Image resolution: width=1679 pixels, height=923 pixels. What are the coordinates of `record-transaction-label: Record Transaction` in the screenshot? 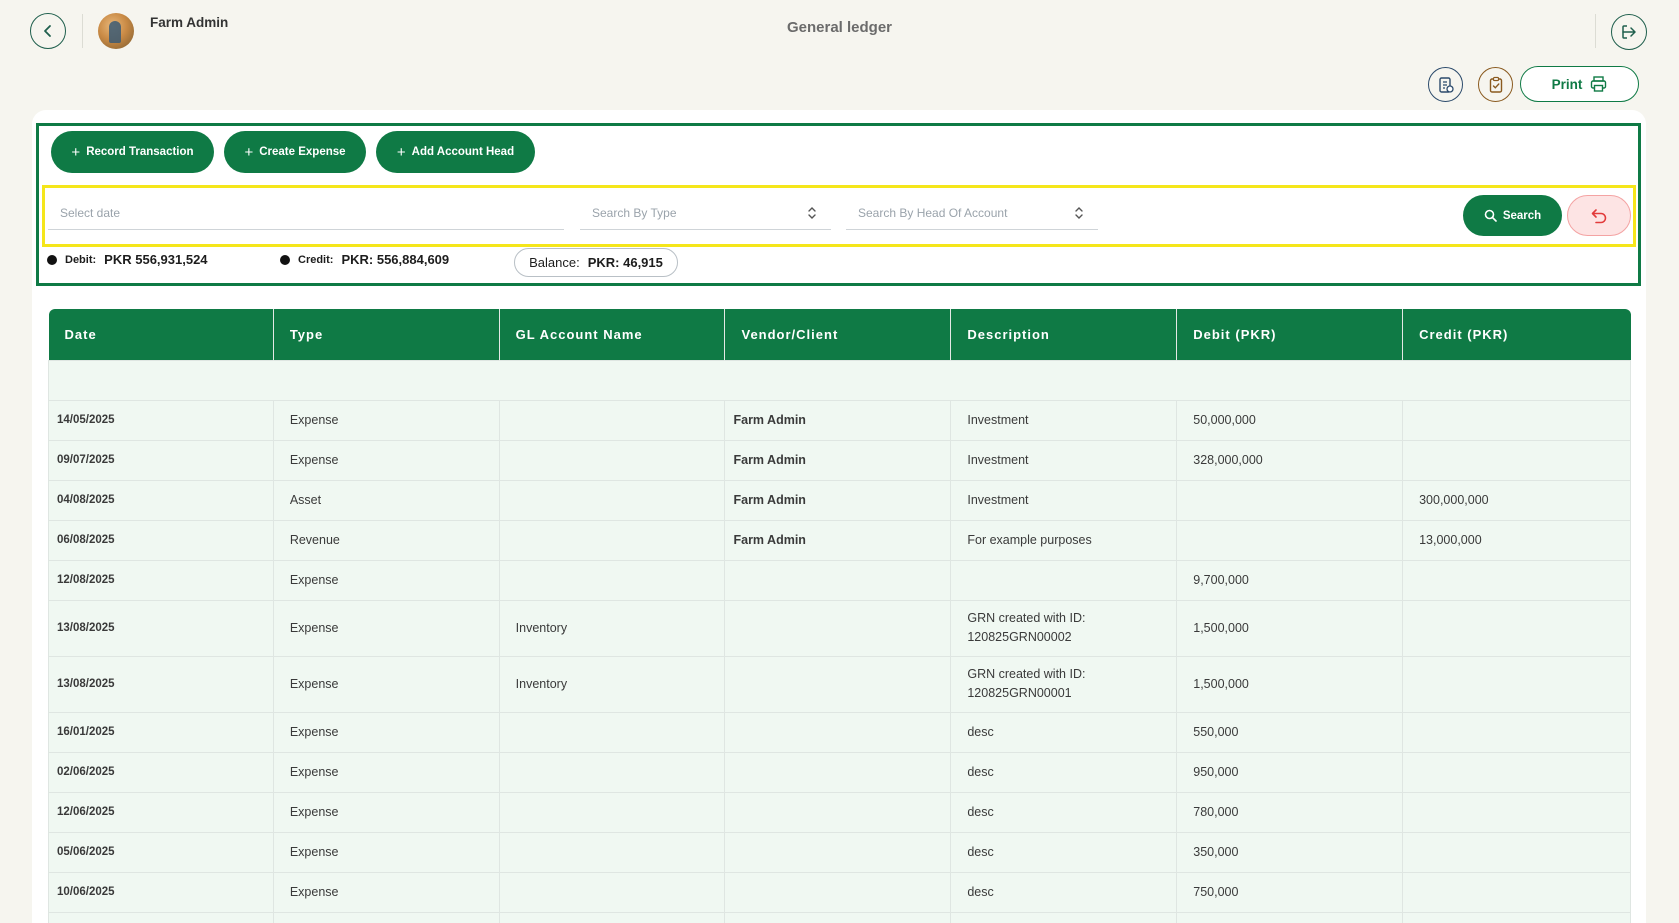 It's located at (140, 152).